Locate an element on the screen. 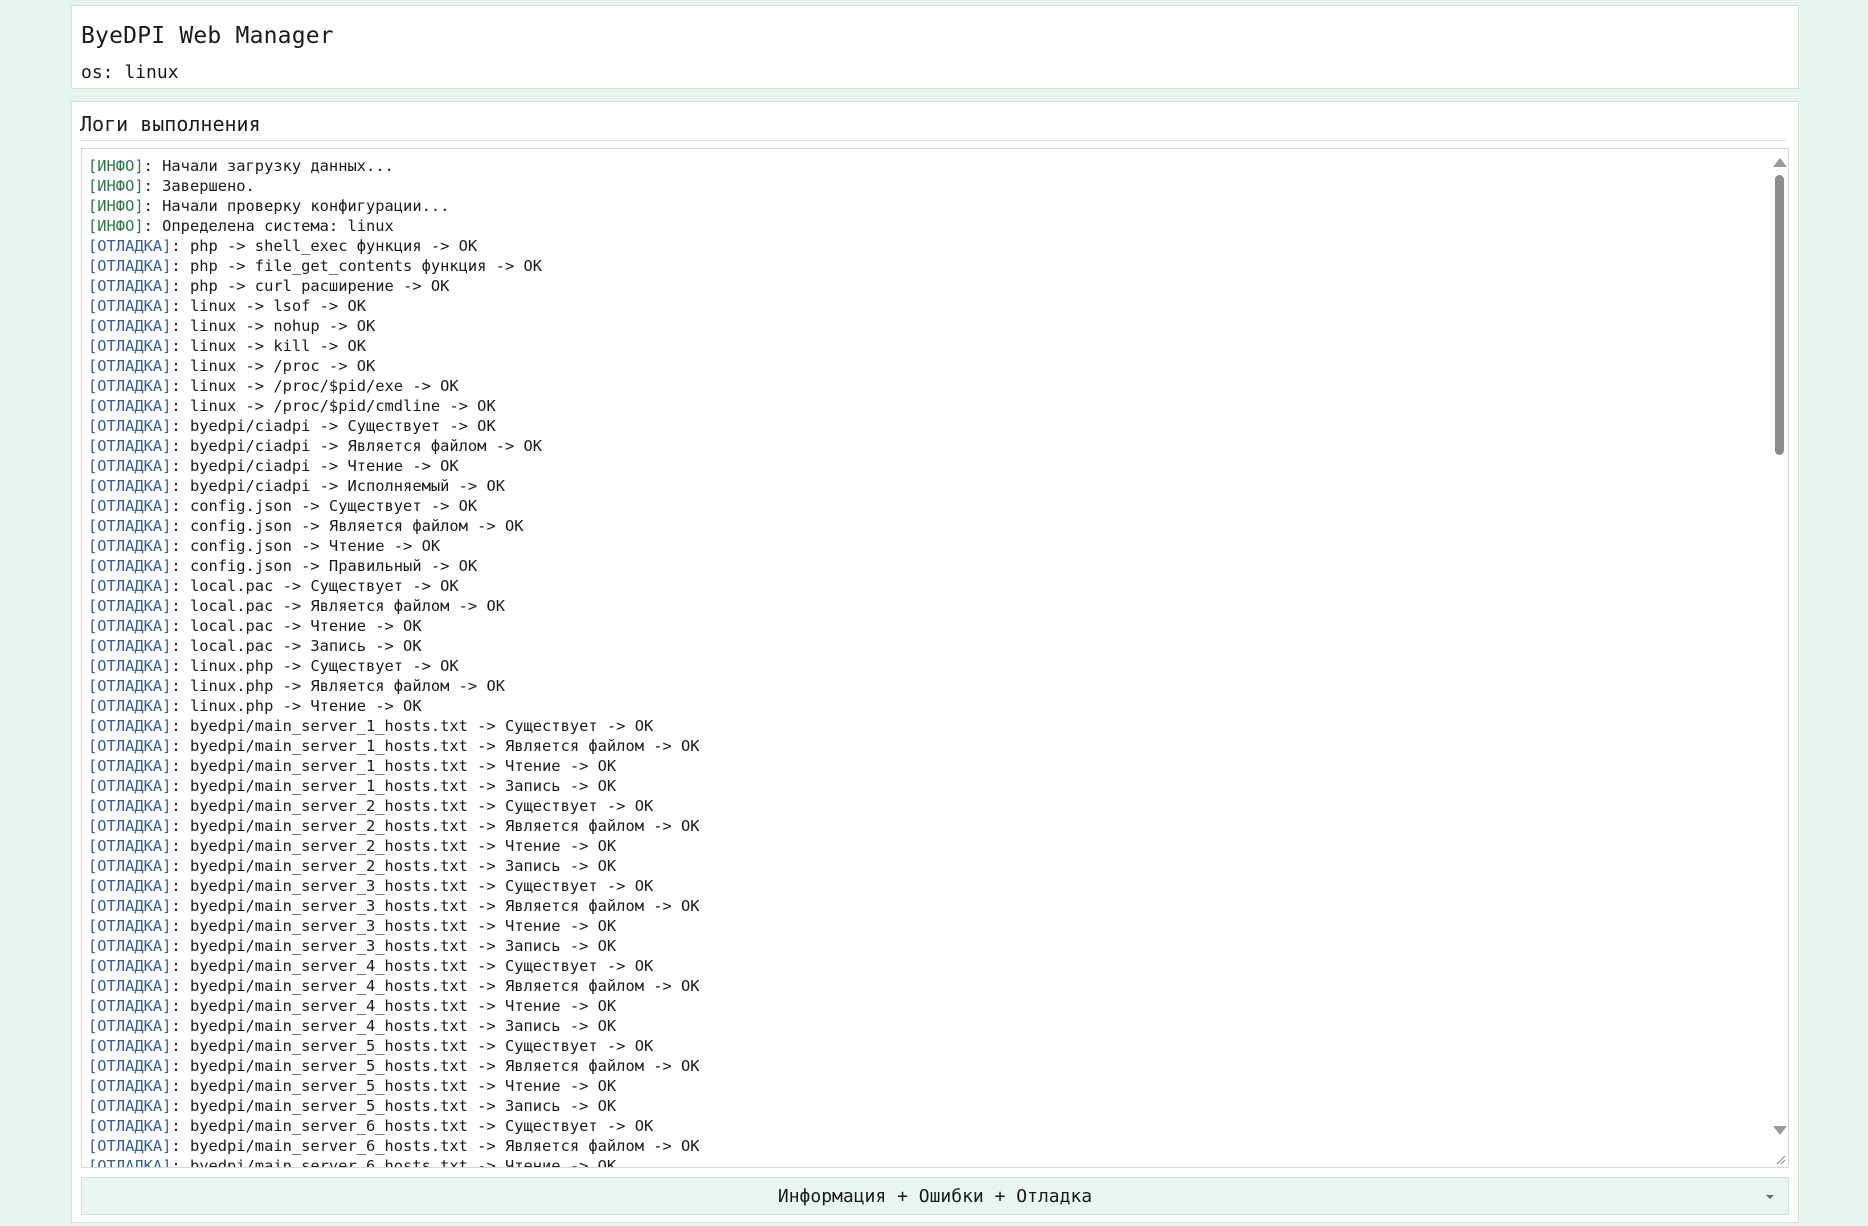  log-message: : linux -> nohup -> OK is located at coordinates (273, 326).